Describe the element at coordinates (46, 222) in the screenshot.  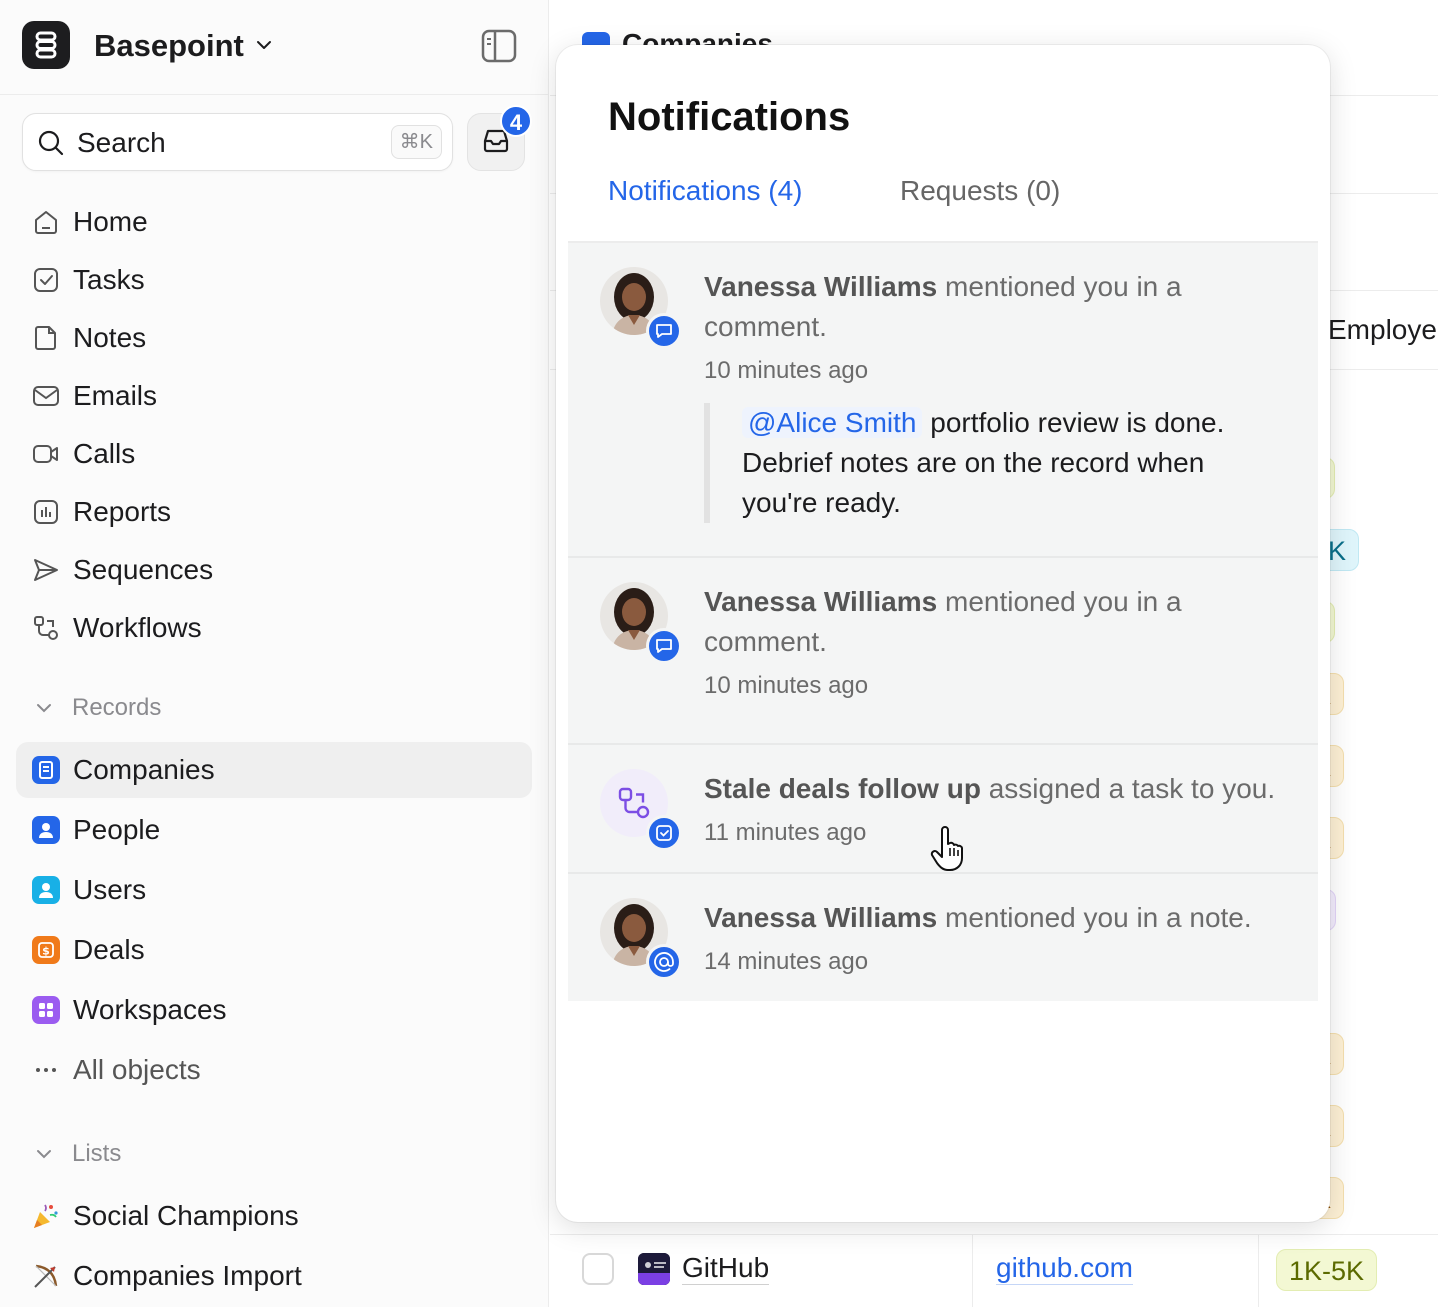
I see `home-icon` at that location.